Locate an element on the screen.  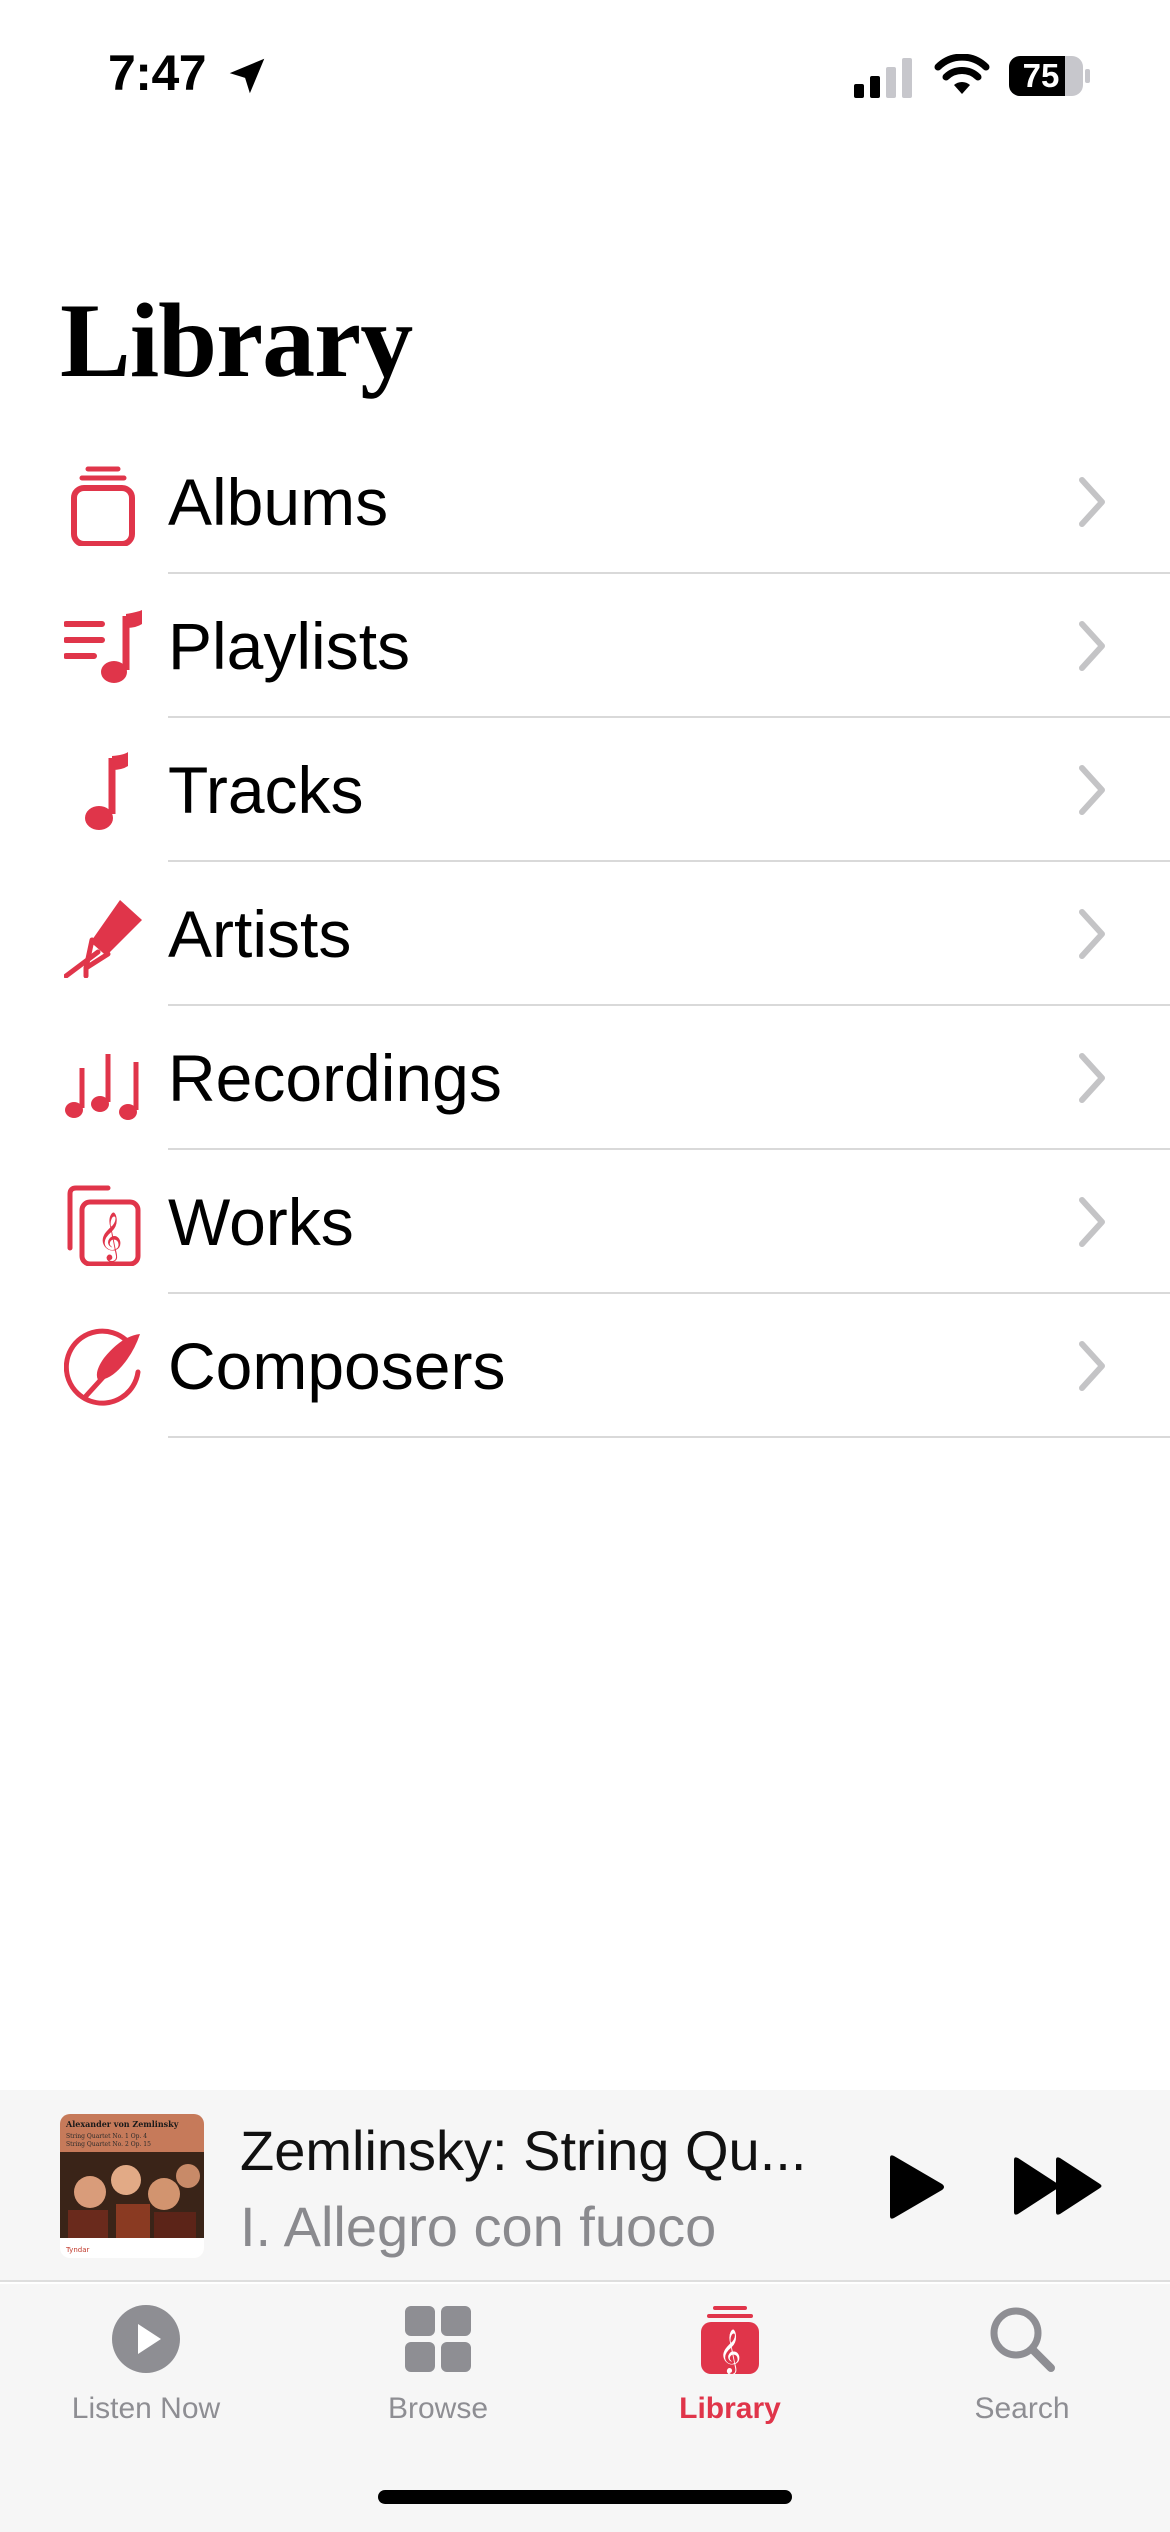
divider is located at coordinates (669, 1437).